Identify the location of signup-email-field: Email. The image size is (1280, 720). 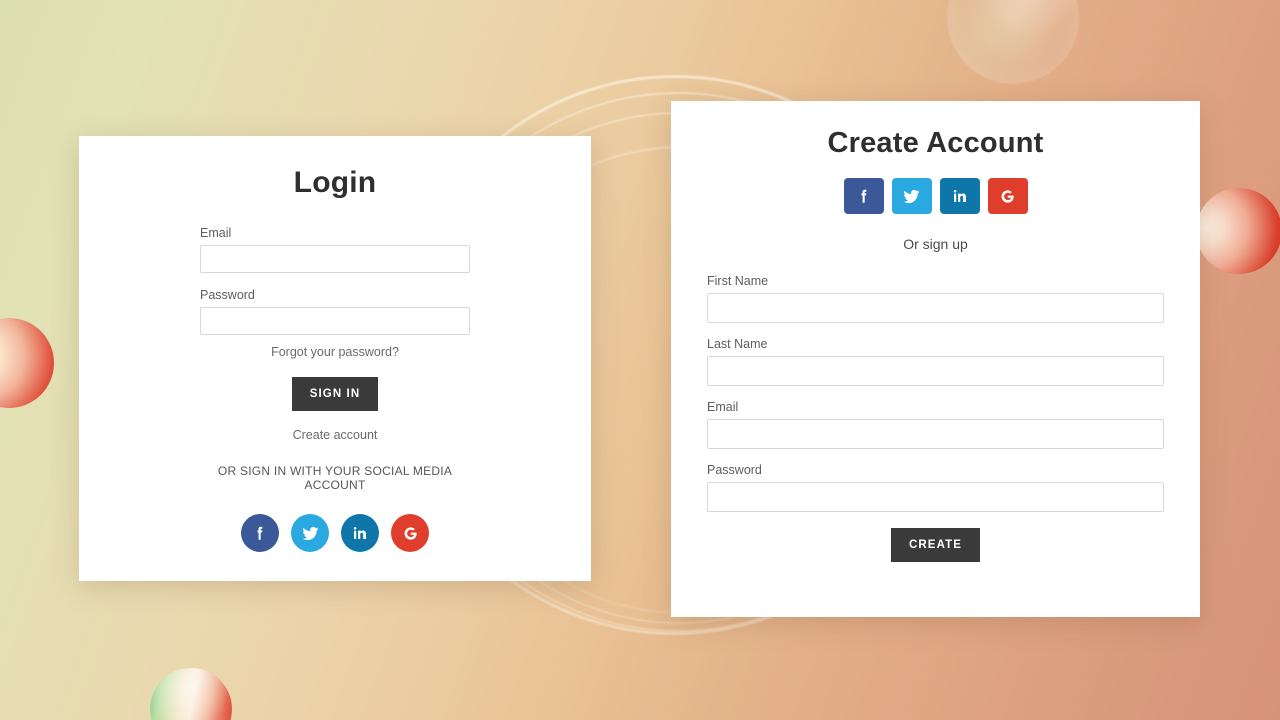
(935, 424).